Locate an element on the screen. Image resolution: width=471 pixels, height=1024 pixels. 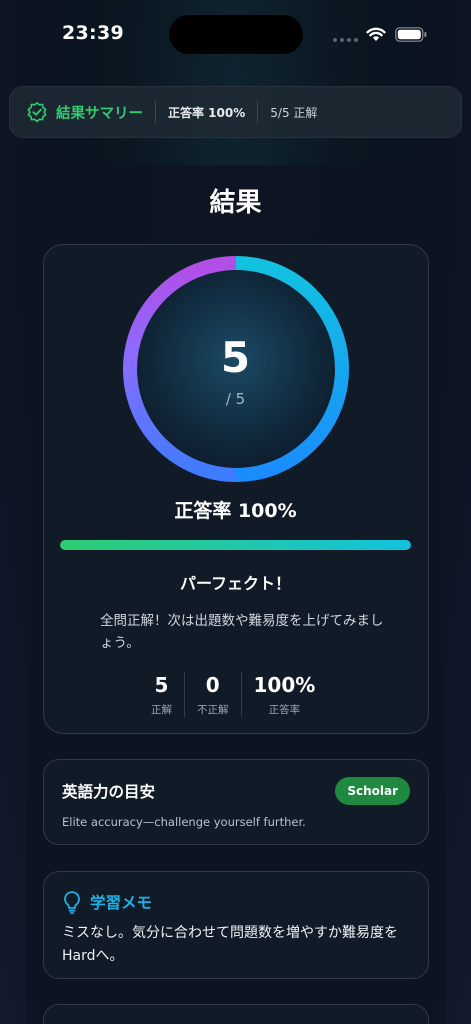
memo-header: 学習メモ is located at coordinates (107, 902).